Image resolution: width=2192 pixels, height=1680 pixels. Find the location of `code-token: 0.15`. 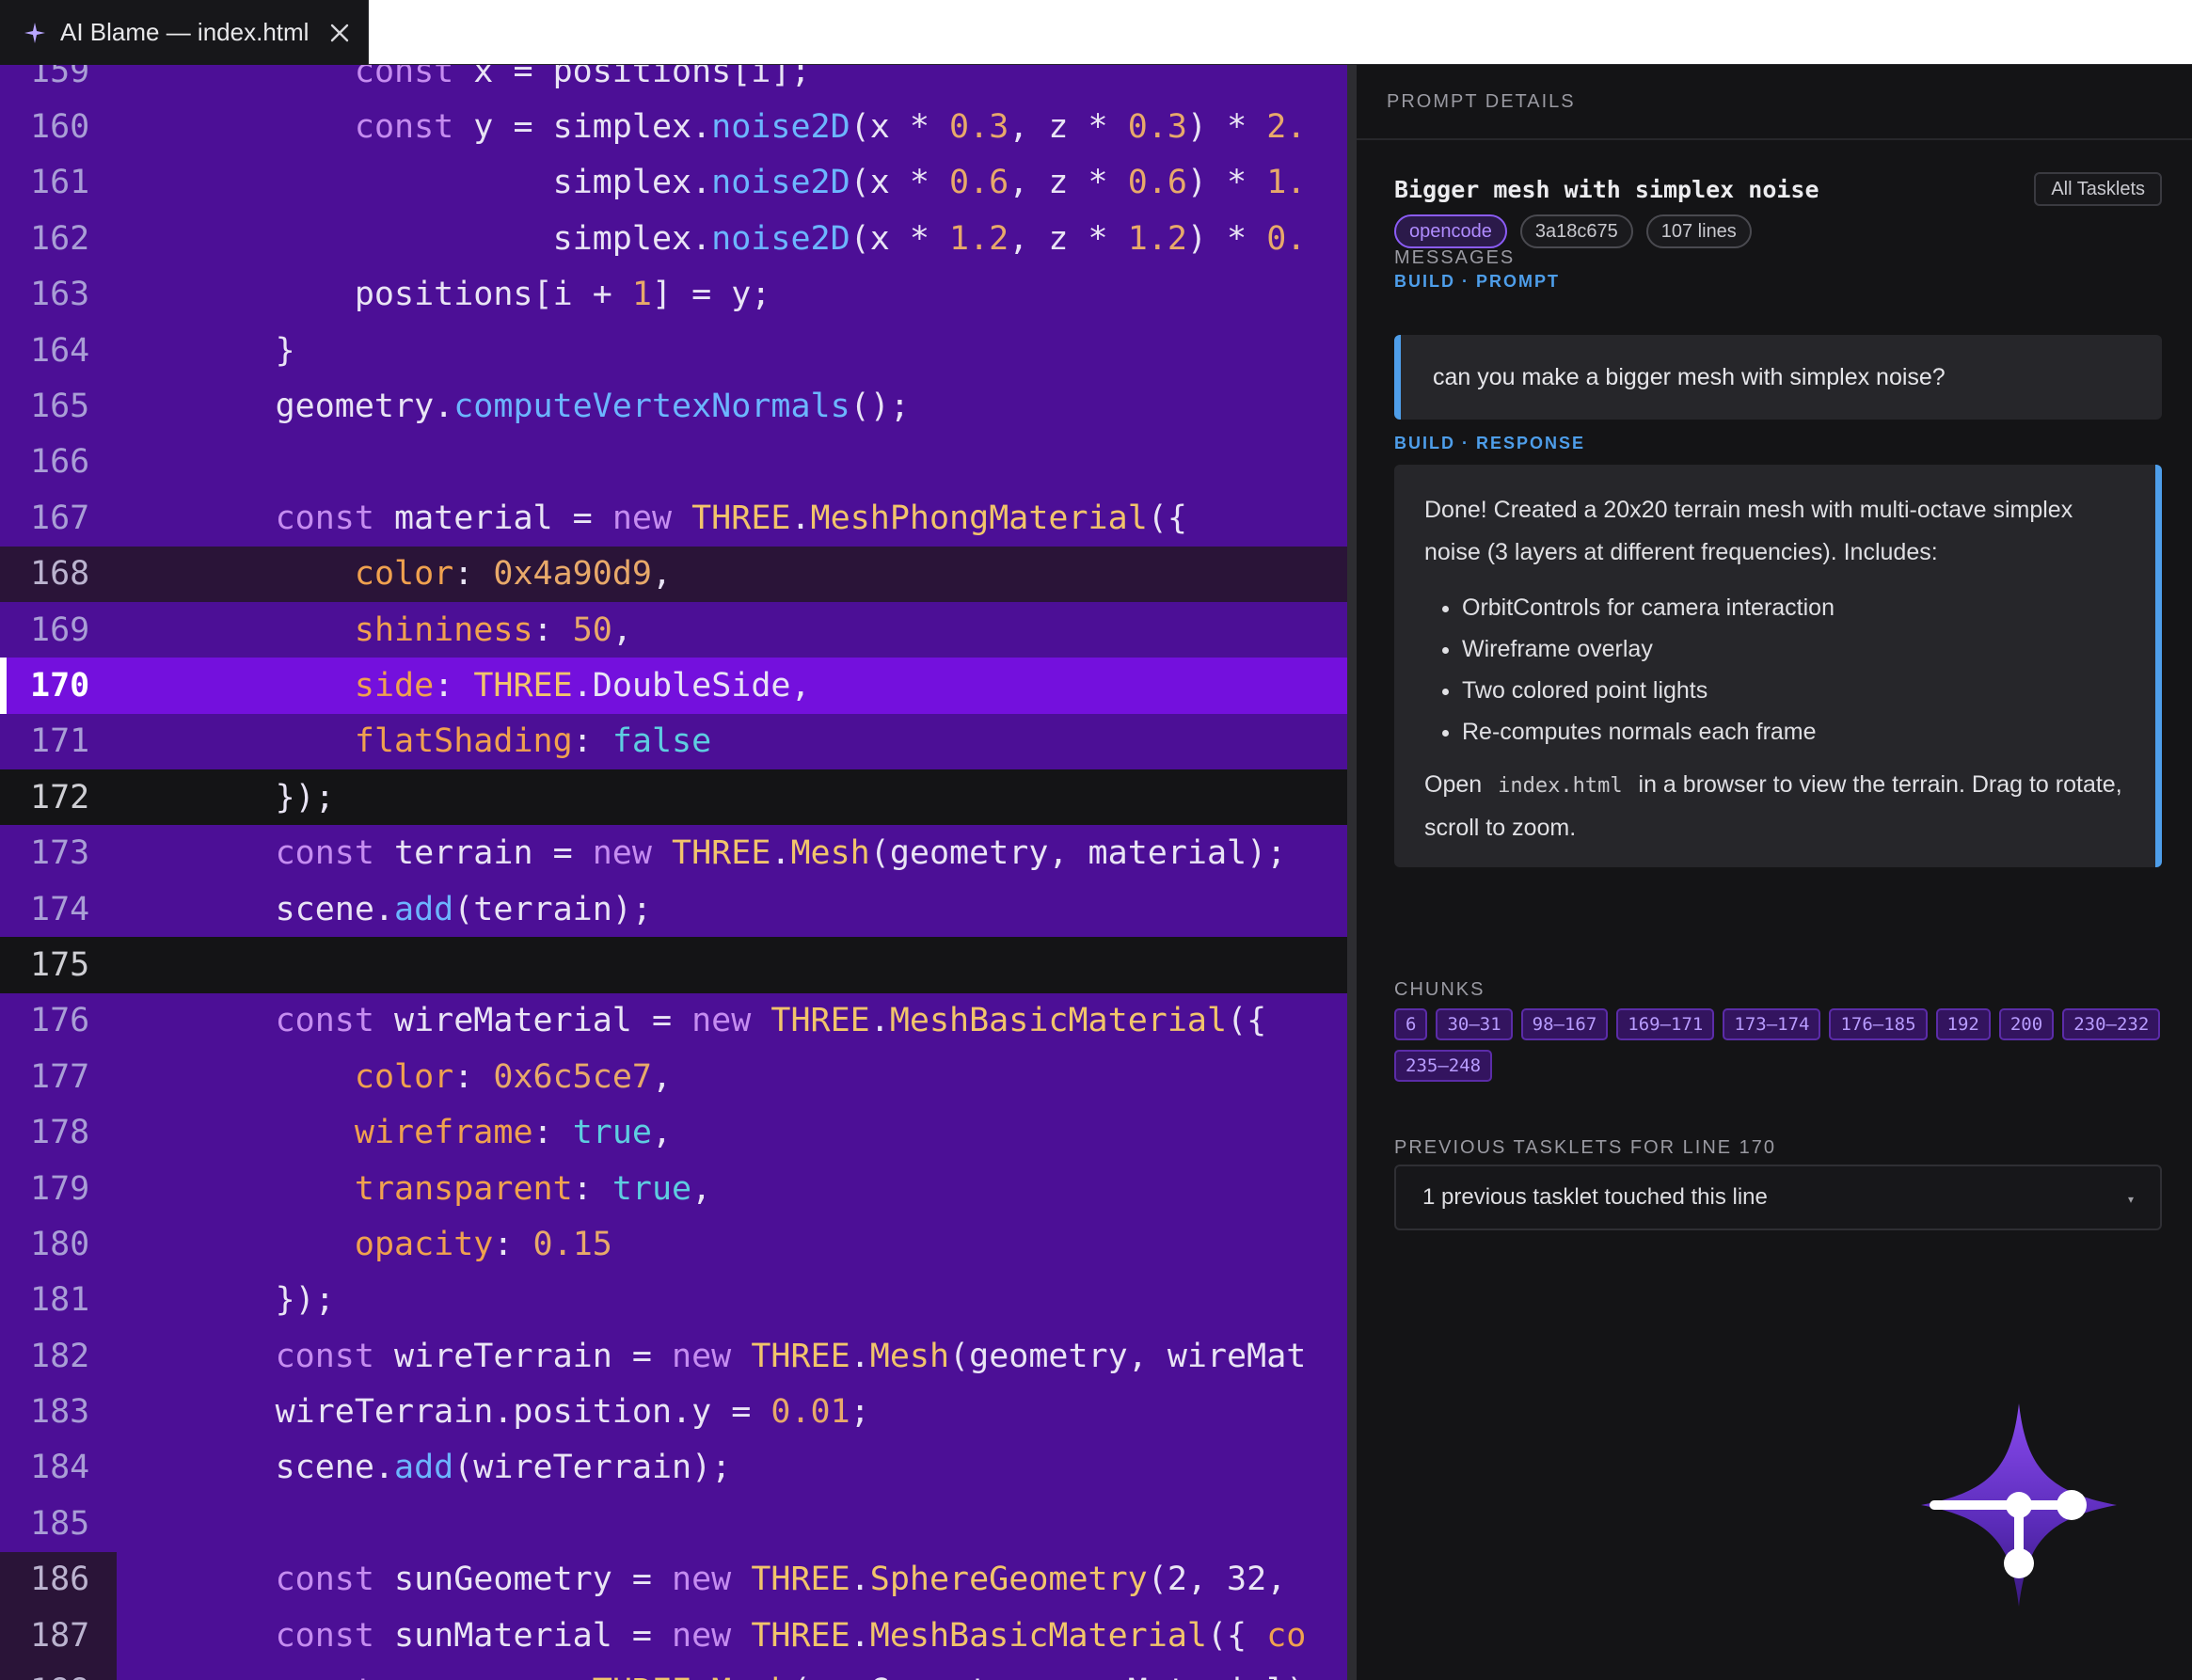

code-token: 0.15 is located at coordinates (572, 1244).